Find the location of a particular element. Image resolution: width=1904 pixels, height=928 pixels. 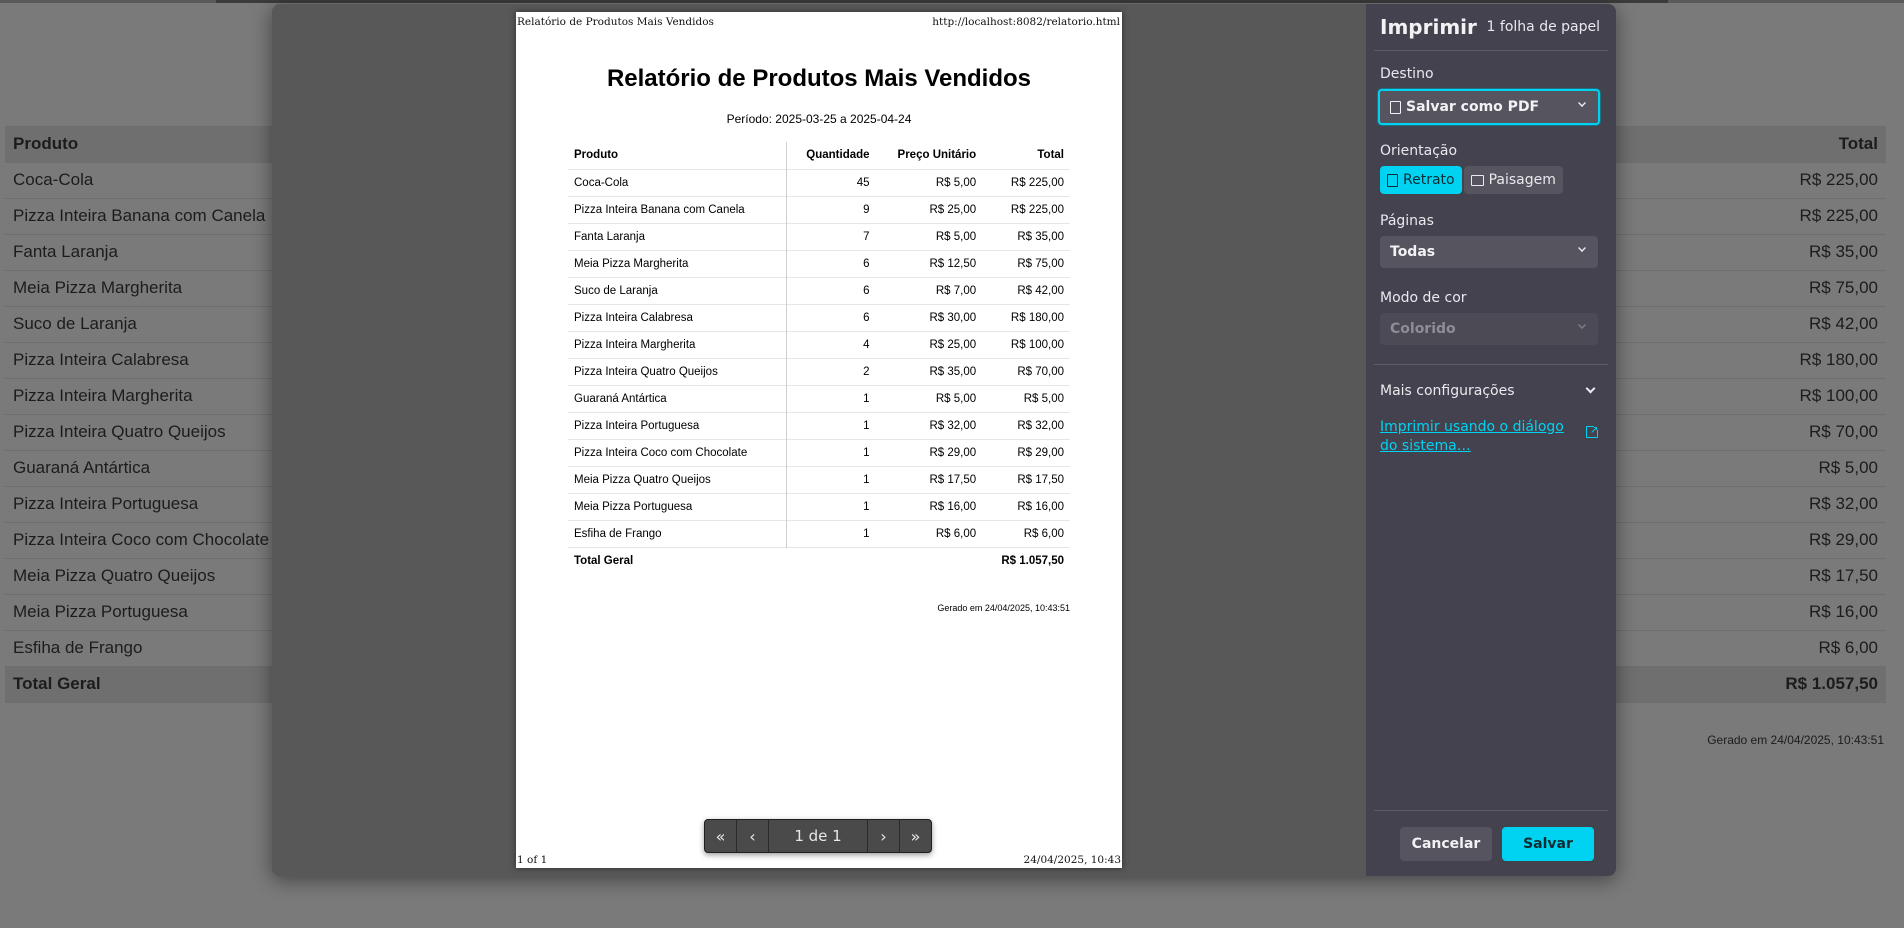

report-table-row: Suco de Laranja 6 R$ 7,00 R$ 42,00 is located at coordinates (819, 290).